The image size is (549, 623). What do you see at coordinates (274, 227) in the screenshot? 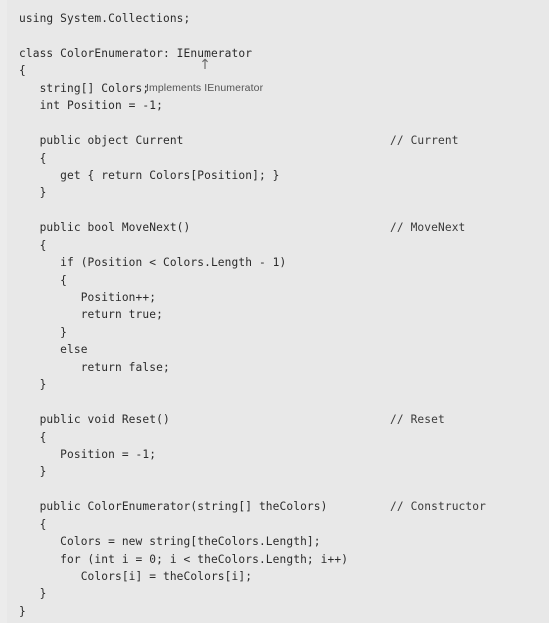
I see `code-line: public bool MoveNext() // MoveNext` at bounding box center [274, 227].